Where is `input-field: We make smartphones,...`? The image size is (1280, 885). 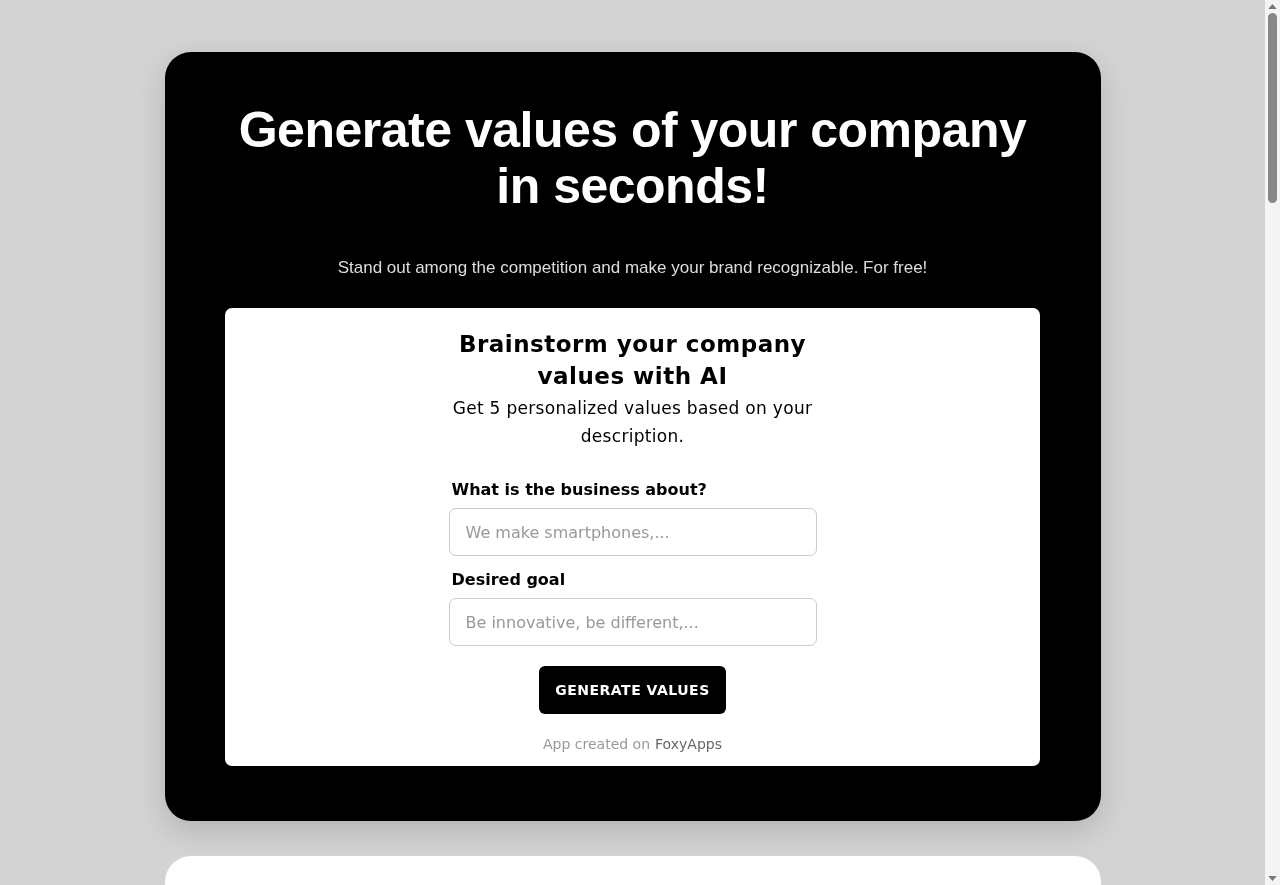 input-field: We make smartphones,... is located at coordinates (632, 532).